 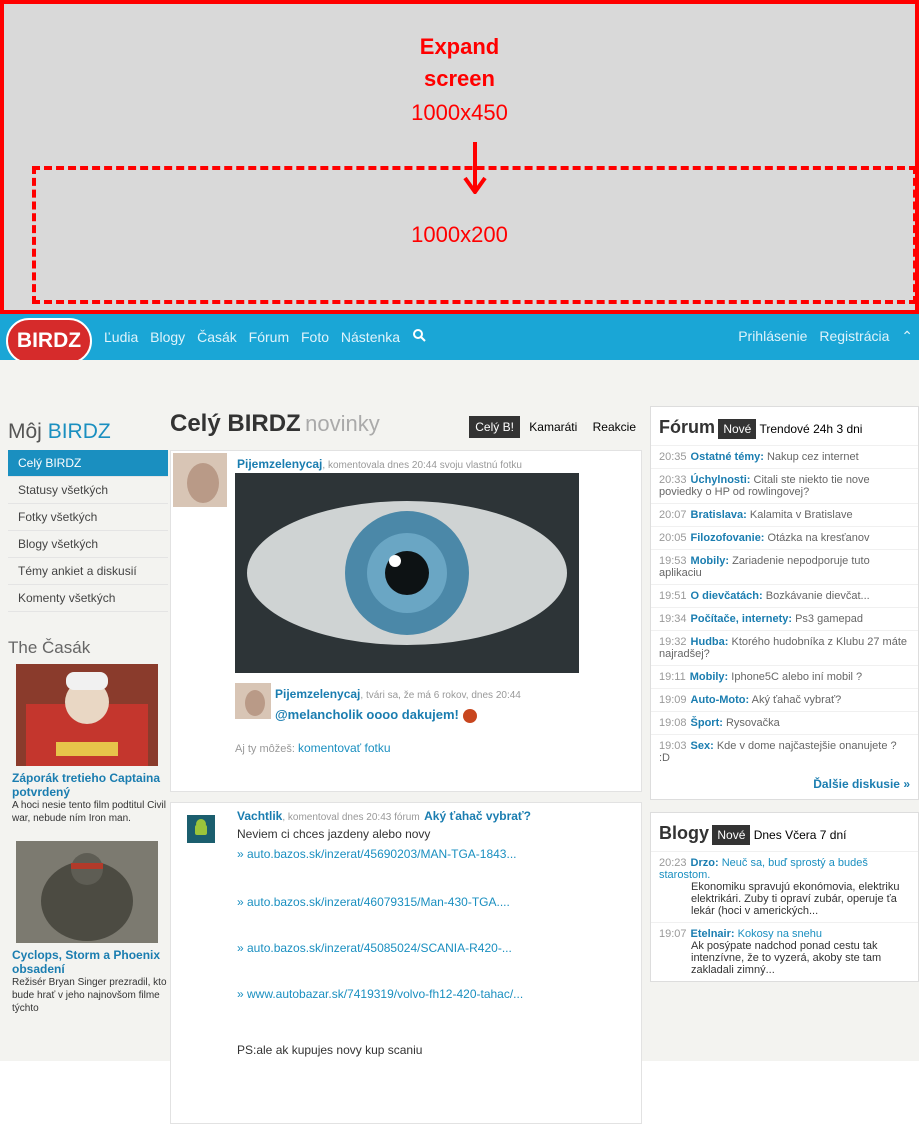 I want to click on nav-link-ludia: Ľudia, so click(x=121, y=337).